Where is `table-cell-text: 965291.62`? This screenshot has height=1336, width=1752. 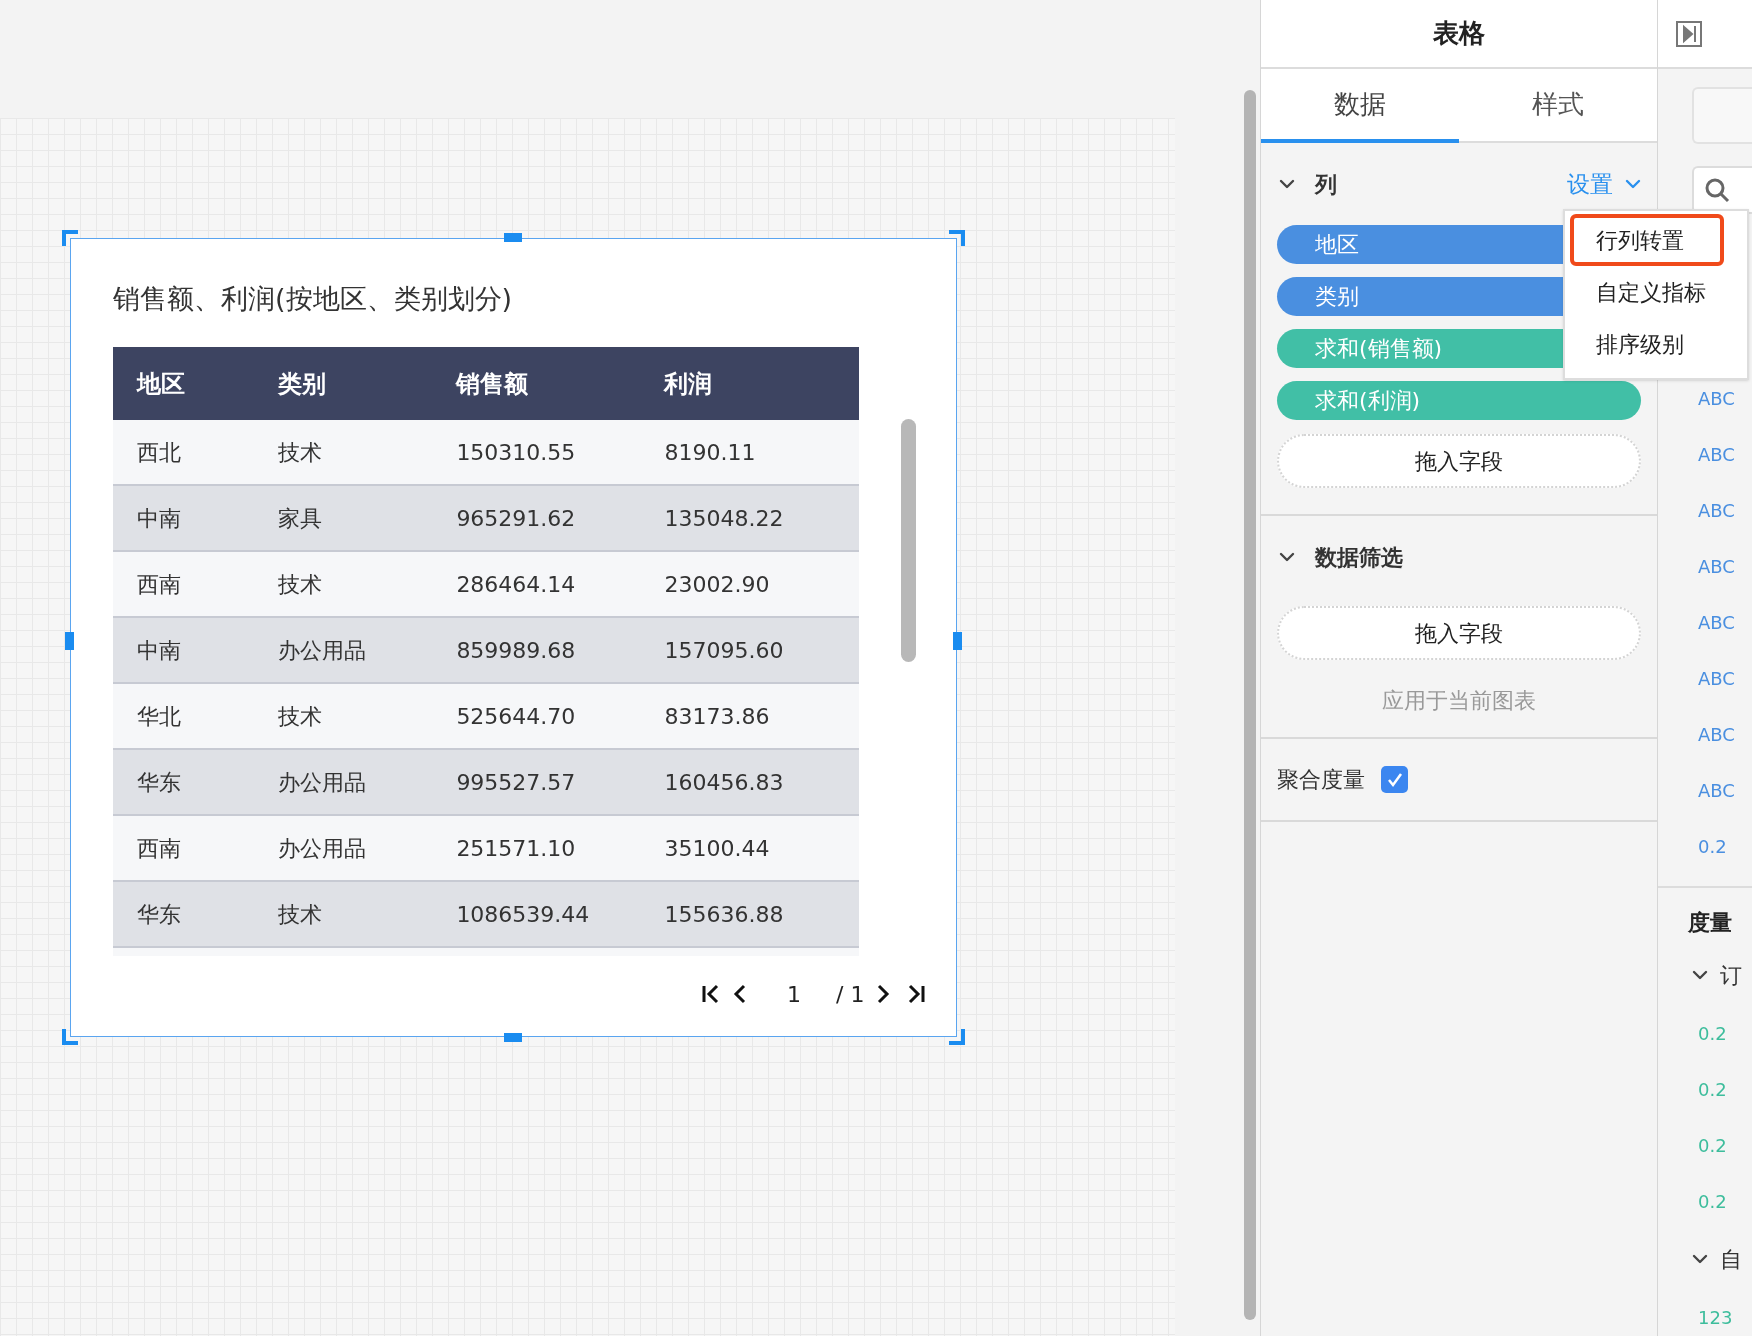 table-cell-text: 965291.62 is located at coordinates (516, 518).